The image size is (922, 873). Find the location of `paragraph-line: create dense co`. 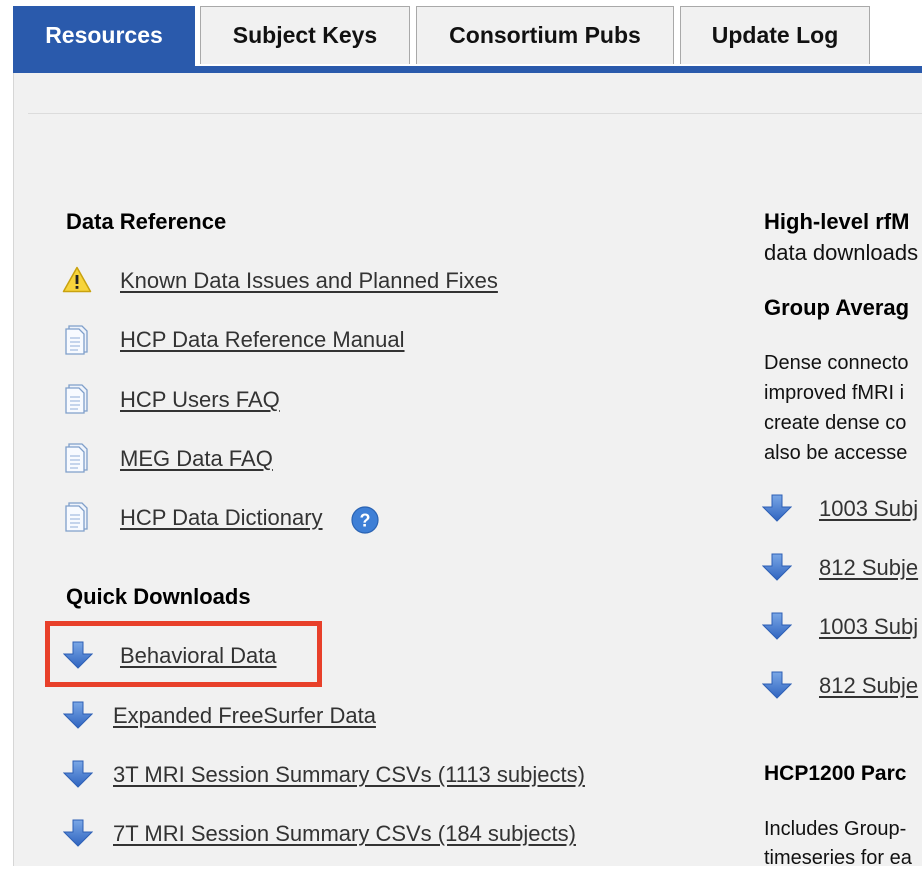

paragraph-line: create dense co is located at coordinates (835, 423).